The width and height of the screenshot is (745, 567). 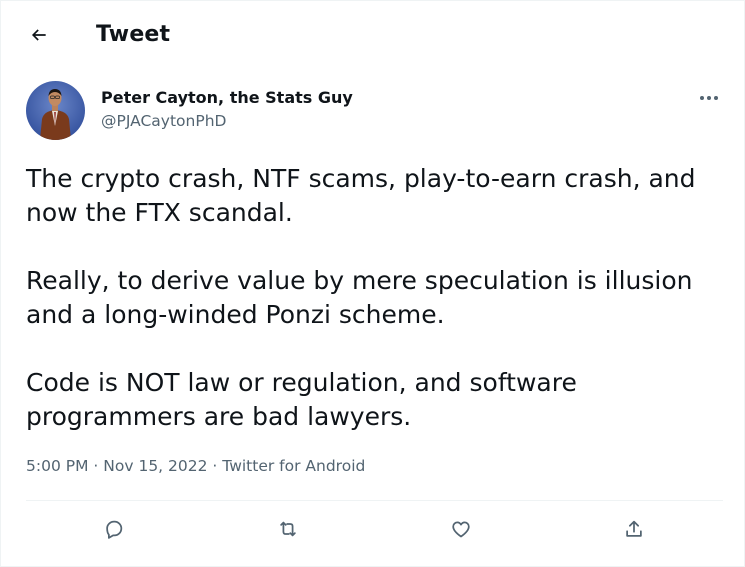 What do you see at coordinates (294, 466) in the screenshot?
I see `tweet-source: Twitter for Android` at bounding box center [294, 466].